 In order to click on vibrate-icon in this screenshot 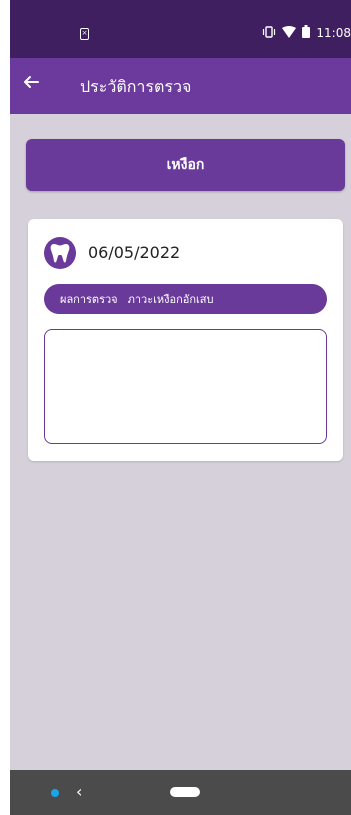, I will do `click(269, 33)`.